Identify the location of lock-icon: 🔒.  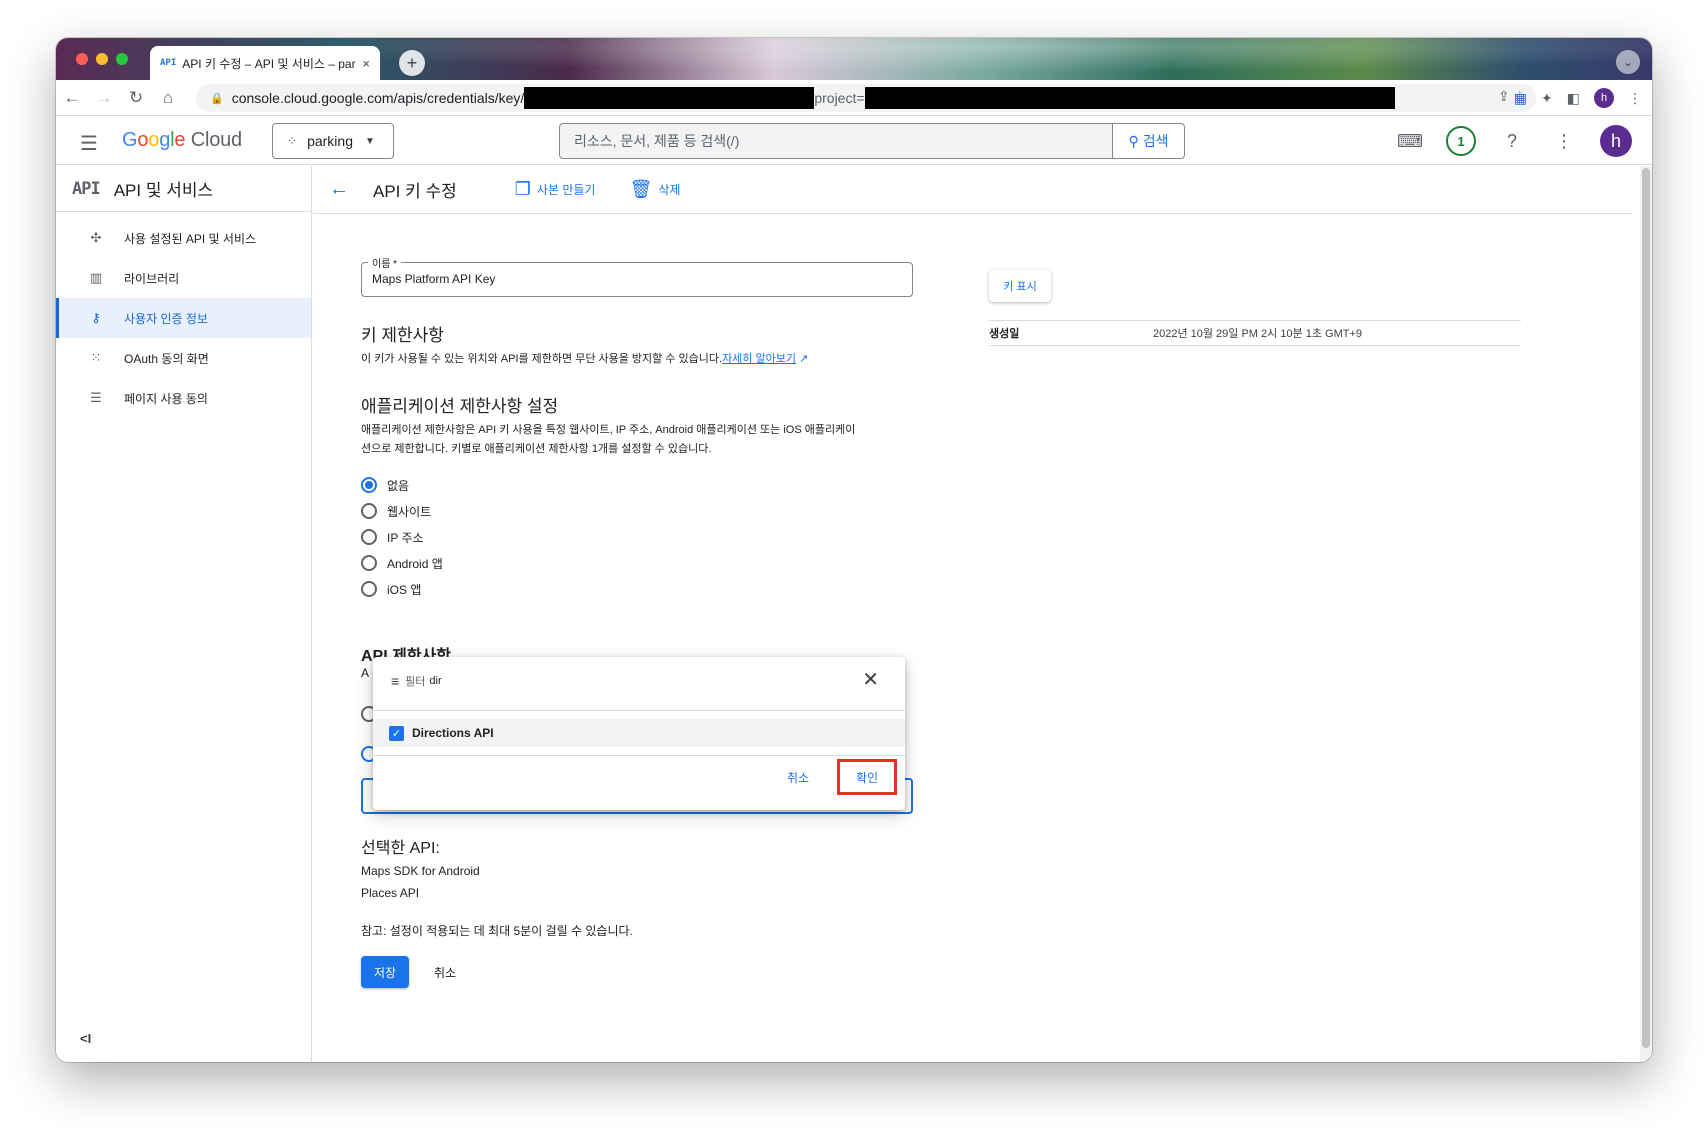
(217, 98).